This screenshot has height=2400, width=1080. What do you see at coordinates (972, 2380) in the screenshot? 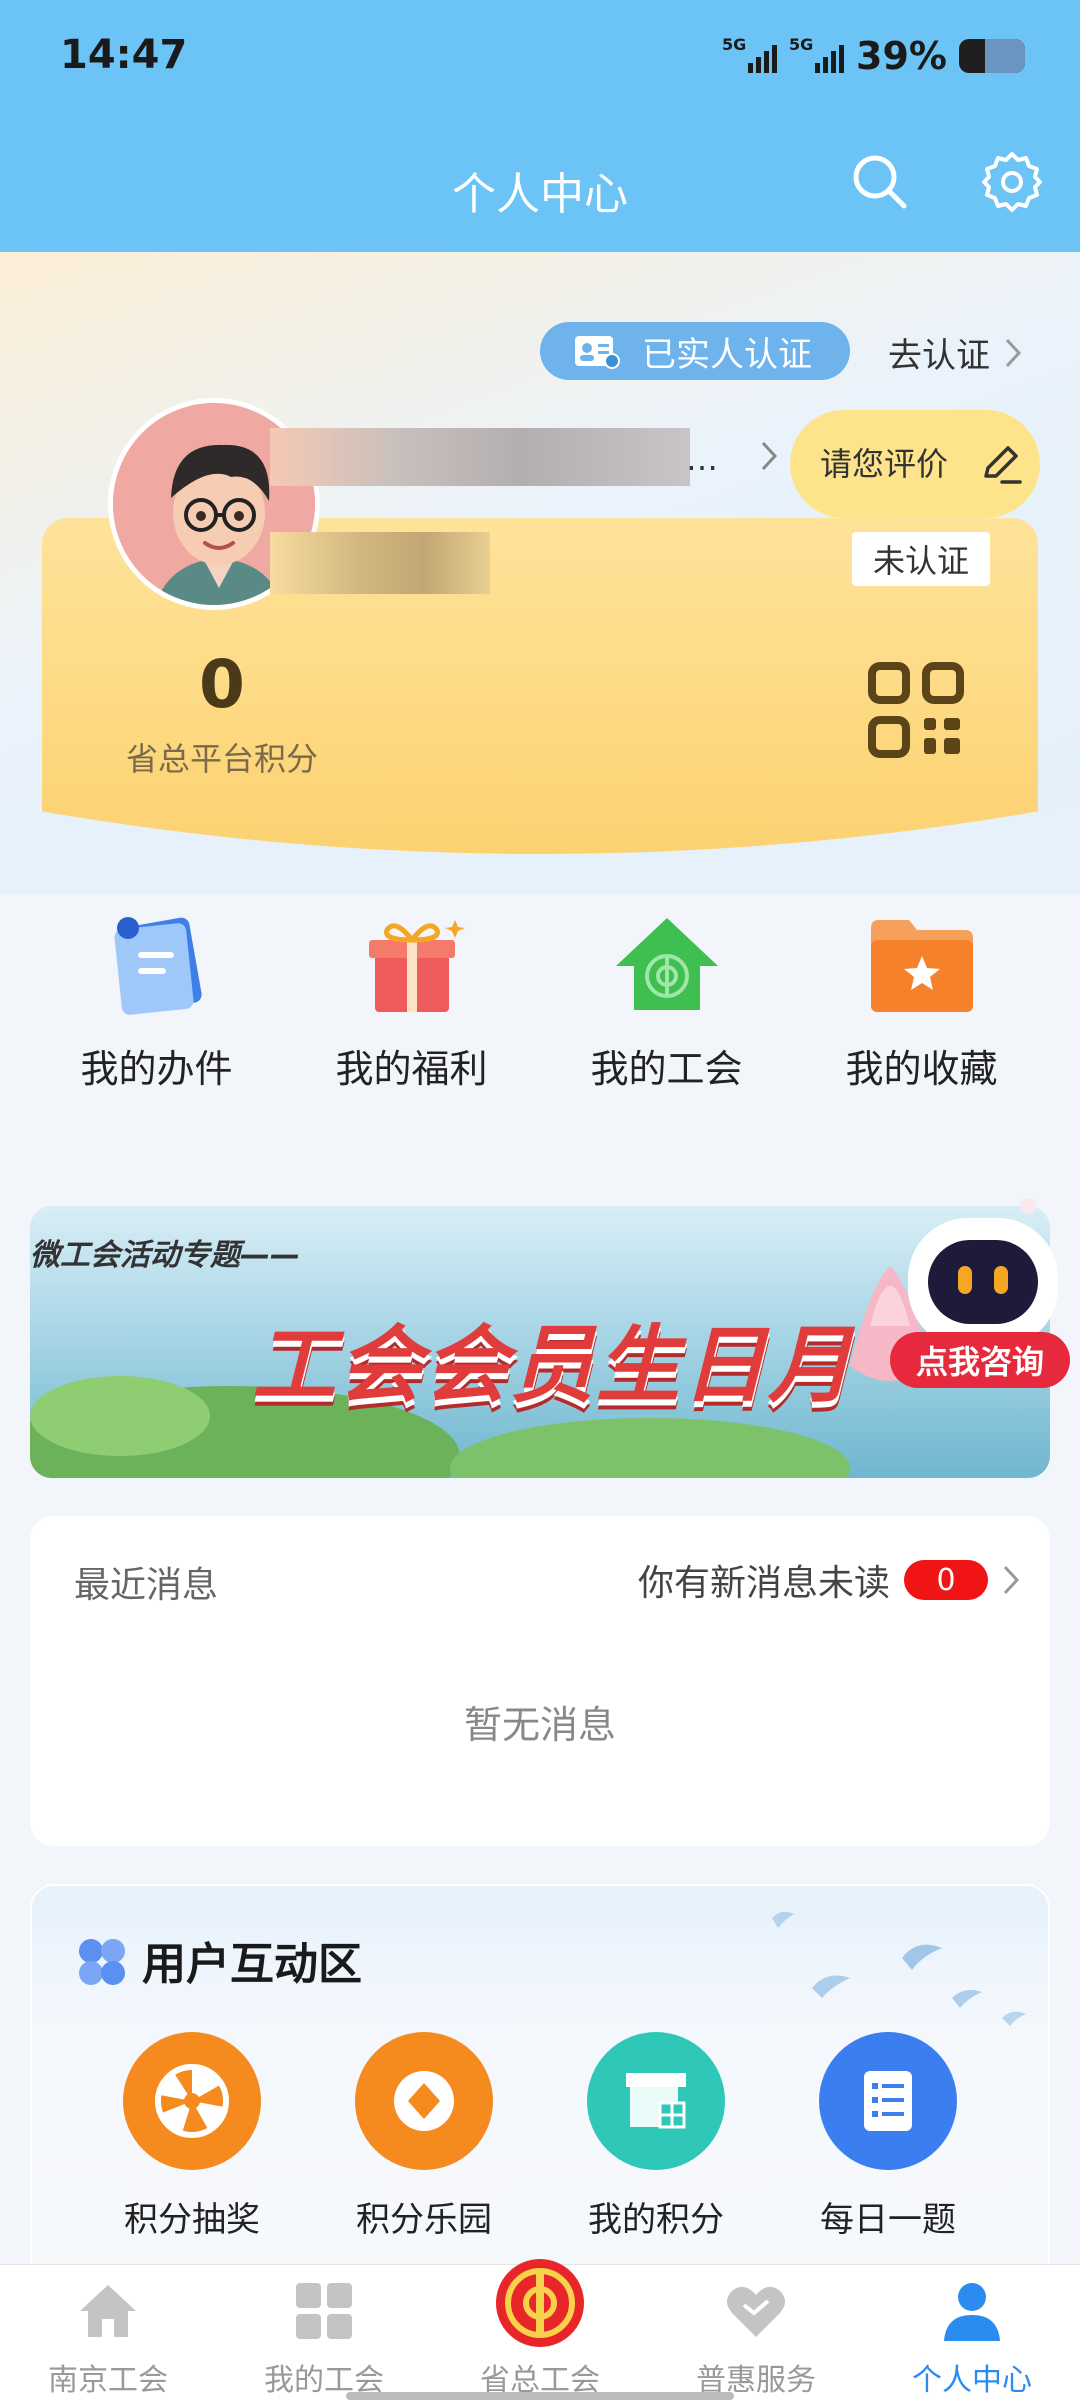
I see `tab-label: 个人中心` at bounding box center [972, 2380].